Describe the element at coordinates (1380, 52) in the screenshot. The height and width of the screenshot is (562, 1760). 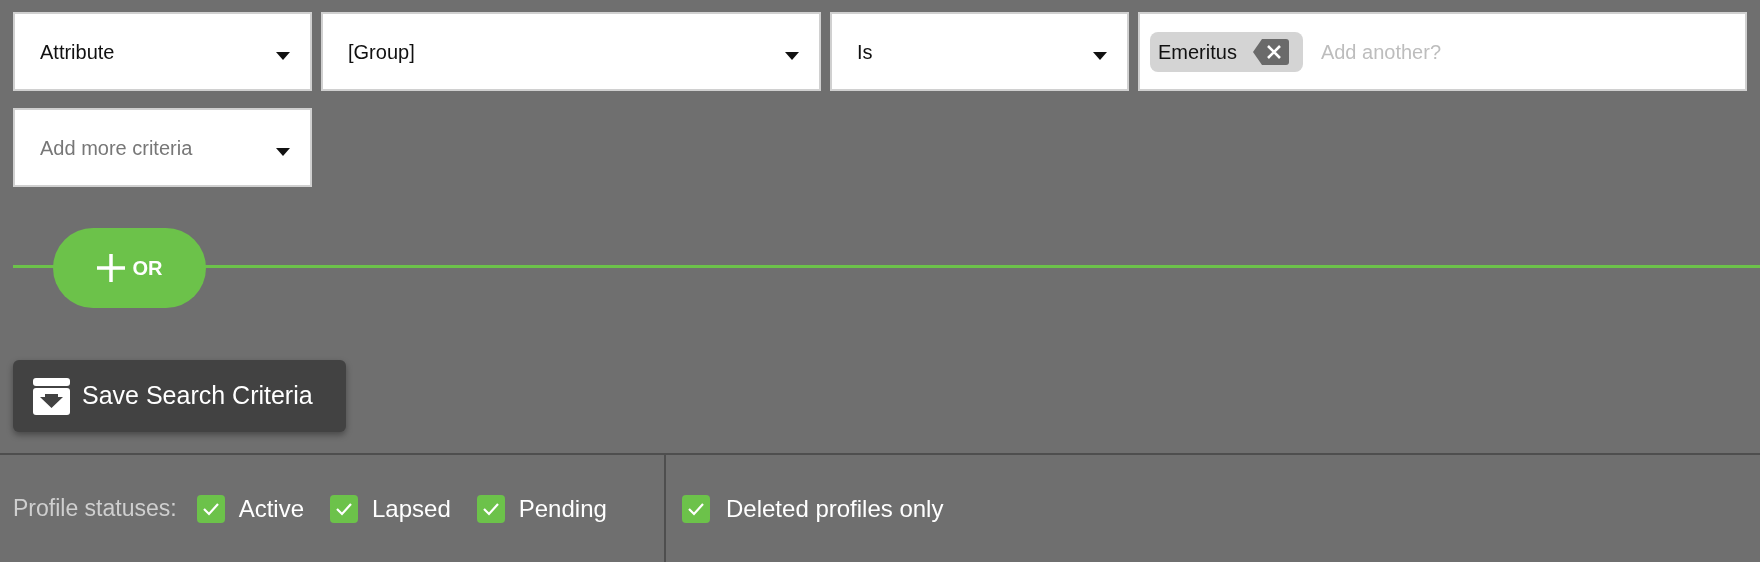
I see `placeholder-text: Add another?` at that location.